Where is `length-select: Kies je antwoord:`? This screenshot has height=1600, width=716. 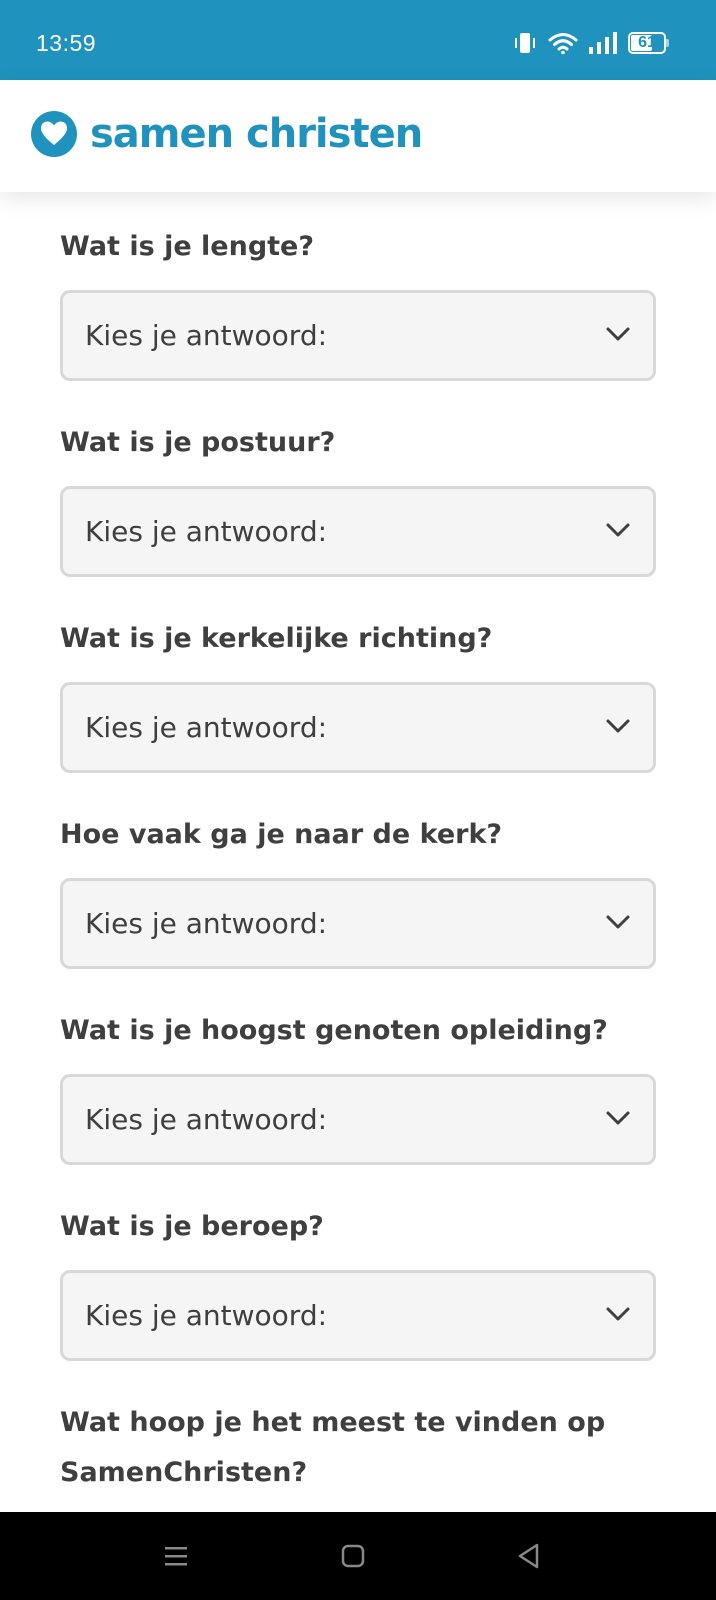 length-select: Kies je antwoord: is located at coordinates (358, 335).